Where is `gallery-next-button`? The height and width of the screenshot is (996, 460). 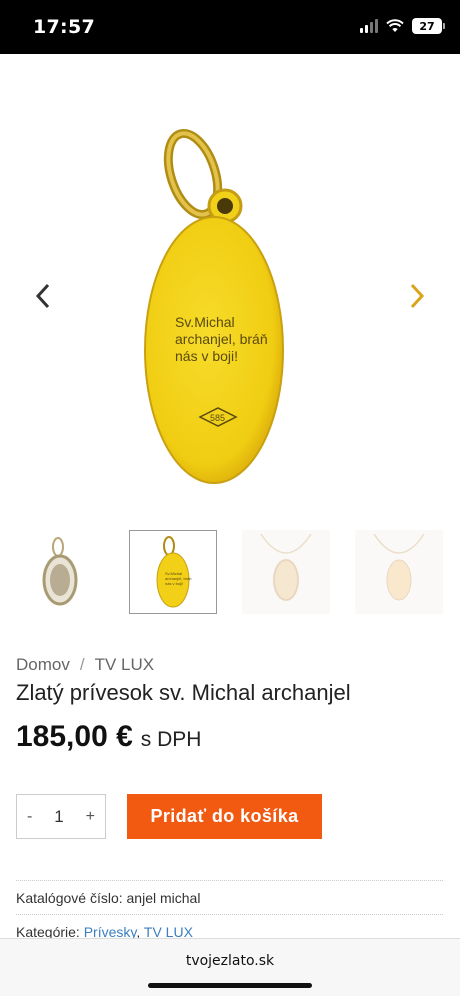
gallery-next-button is located at coordinates (417, 296).